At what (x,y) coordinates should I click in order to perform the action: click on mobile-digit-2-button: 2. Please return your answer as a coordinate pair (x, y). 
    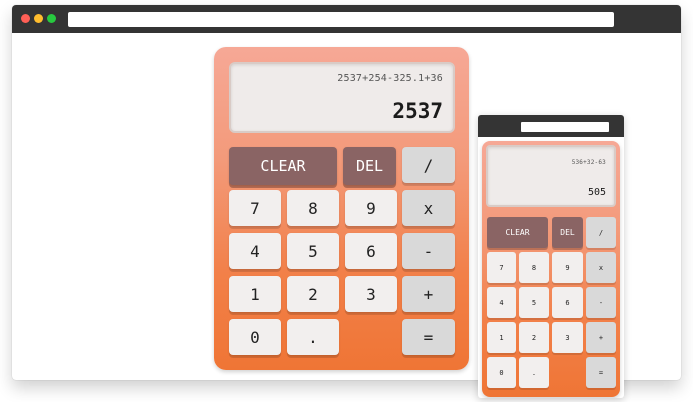
    Looking at the image, I should click on (534, 337).